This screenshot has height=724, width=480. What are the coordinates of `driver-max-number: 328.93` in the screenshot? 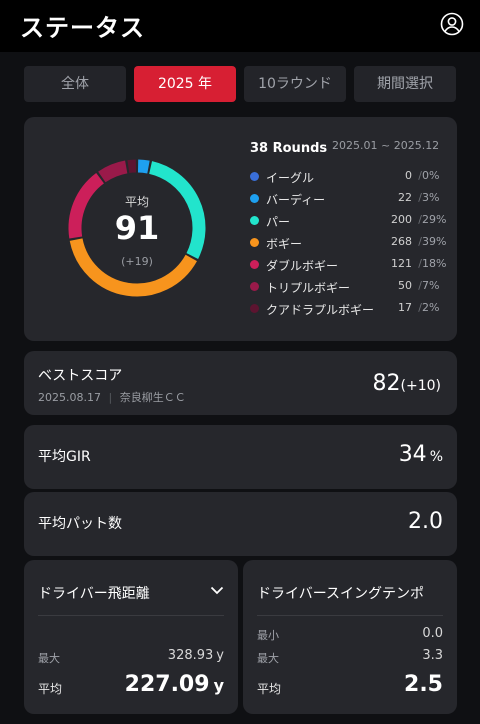 It's located at (190, 655).